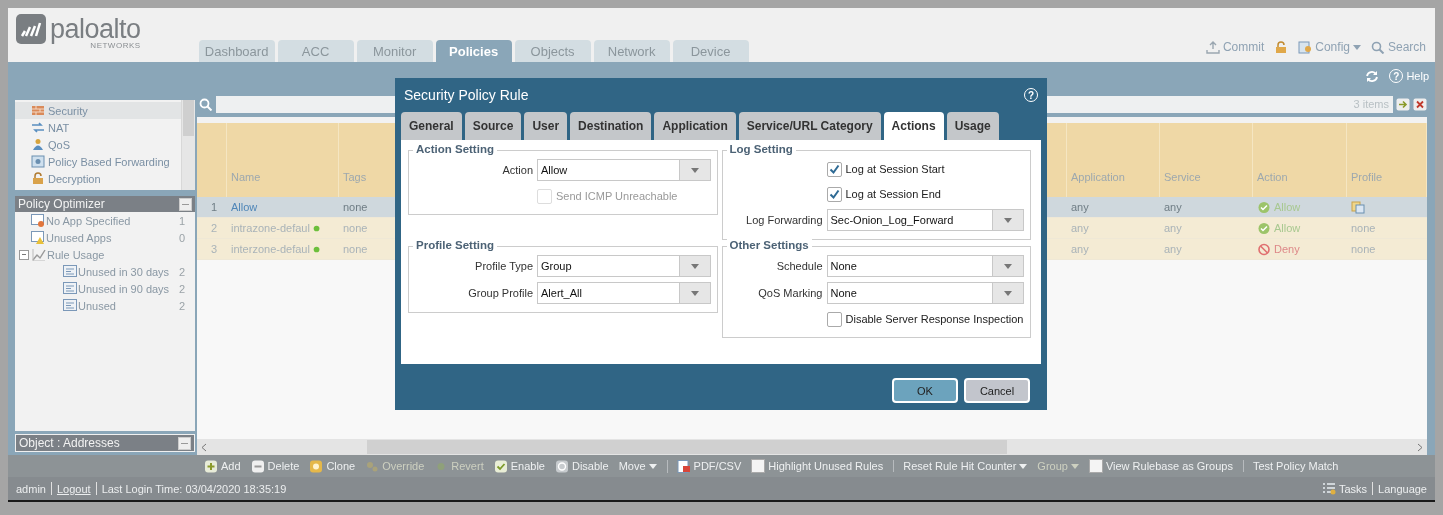 This screenshot has height=515, width=1443. I want to click on dropdown-field: Sec-Onion_Log_Forward, so click(925, 220).